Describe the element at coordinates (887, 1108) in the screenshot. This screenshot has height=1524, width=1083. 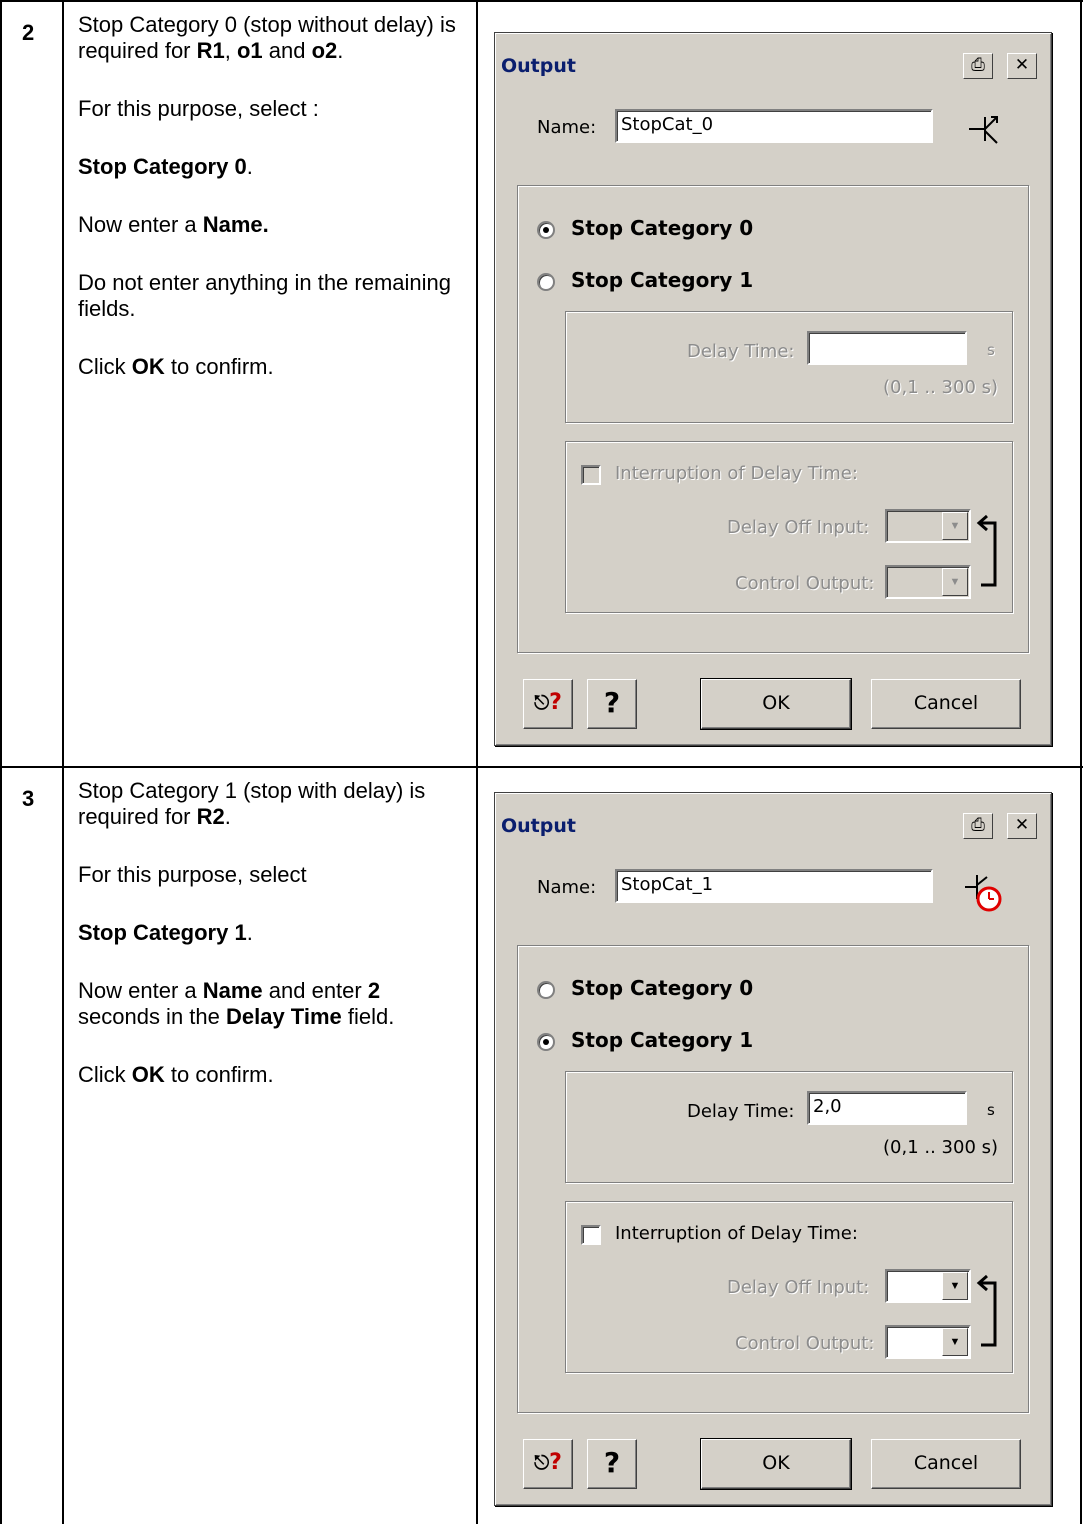
I see `delay-time-field: 2,0` at that location.